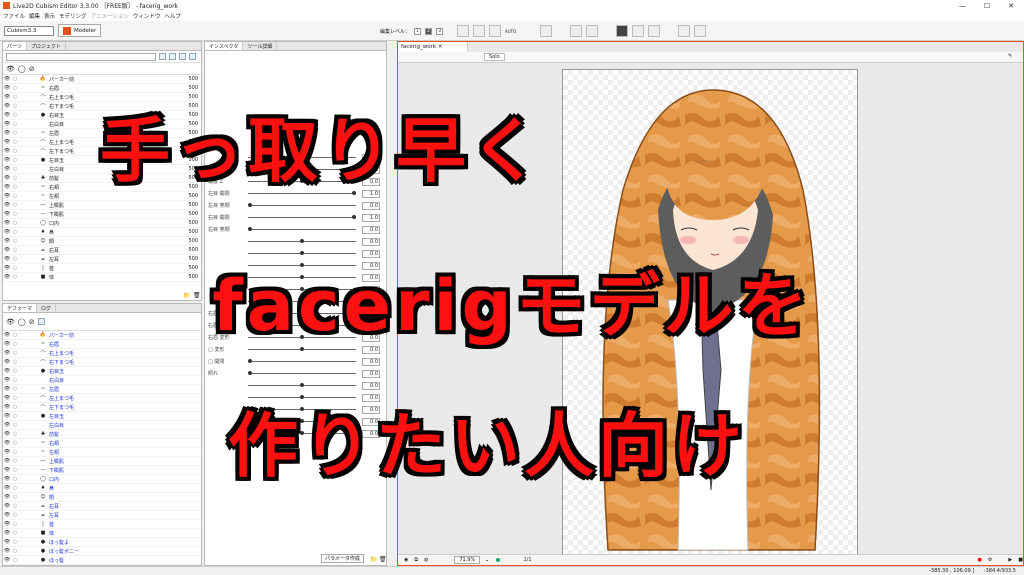 The width and height of the screenshot is (1024, 575). What do you see at coordinates (576, 31) in the screenshot?
I see `rotate-tool-icon` at bounding box center [576, 31].